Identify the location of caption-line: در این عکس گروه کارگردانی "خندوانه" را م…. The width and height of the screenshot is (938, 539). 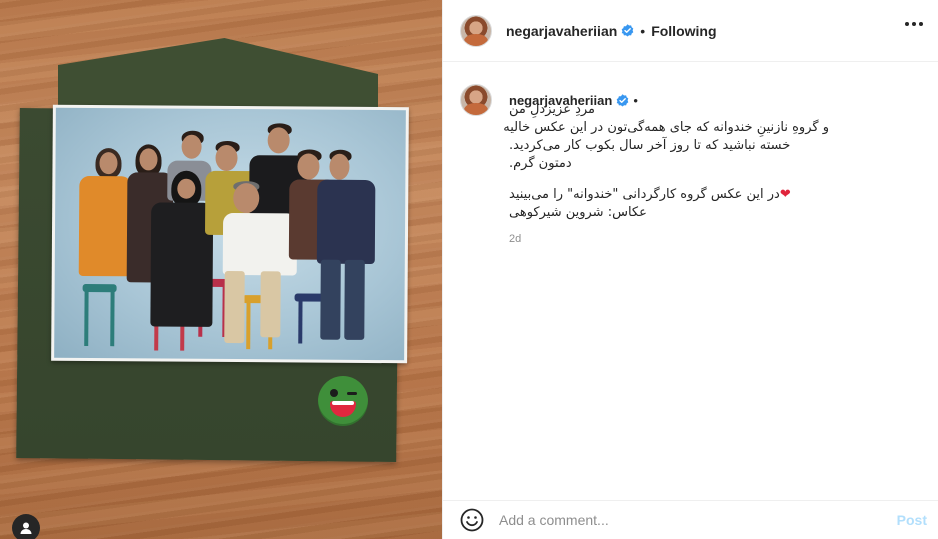
(644, 194).